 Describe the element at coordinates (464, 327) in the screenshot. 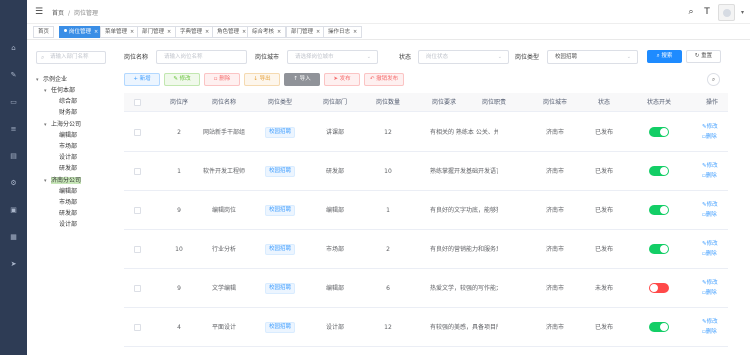

I see `cell-requirement: 有较强的美感，具备项目所需的软件技能` at that location.